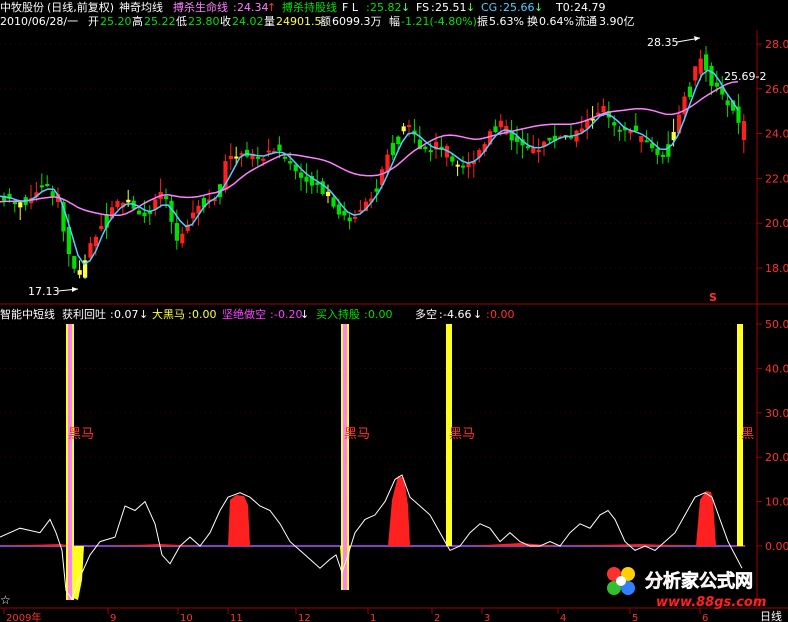  What do you see at coordinates (23, 616) in the screenshot?
I see `x-tick-label: 2009年` at bounding box center [23, 616].